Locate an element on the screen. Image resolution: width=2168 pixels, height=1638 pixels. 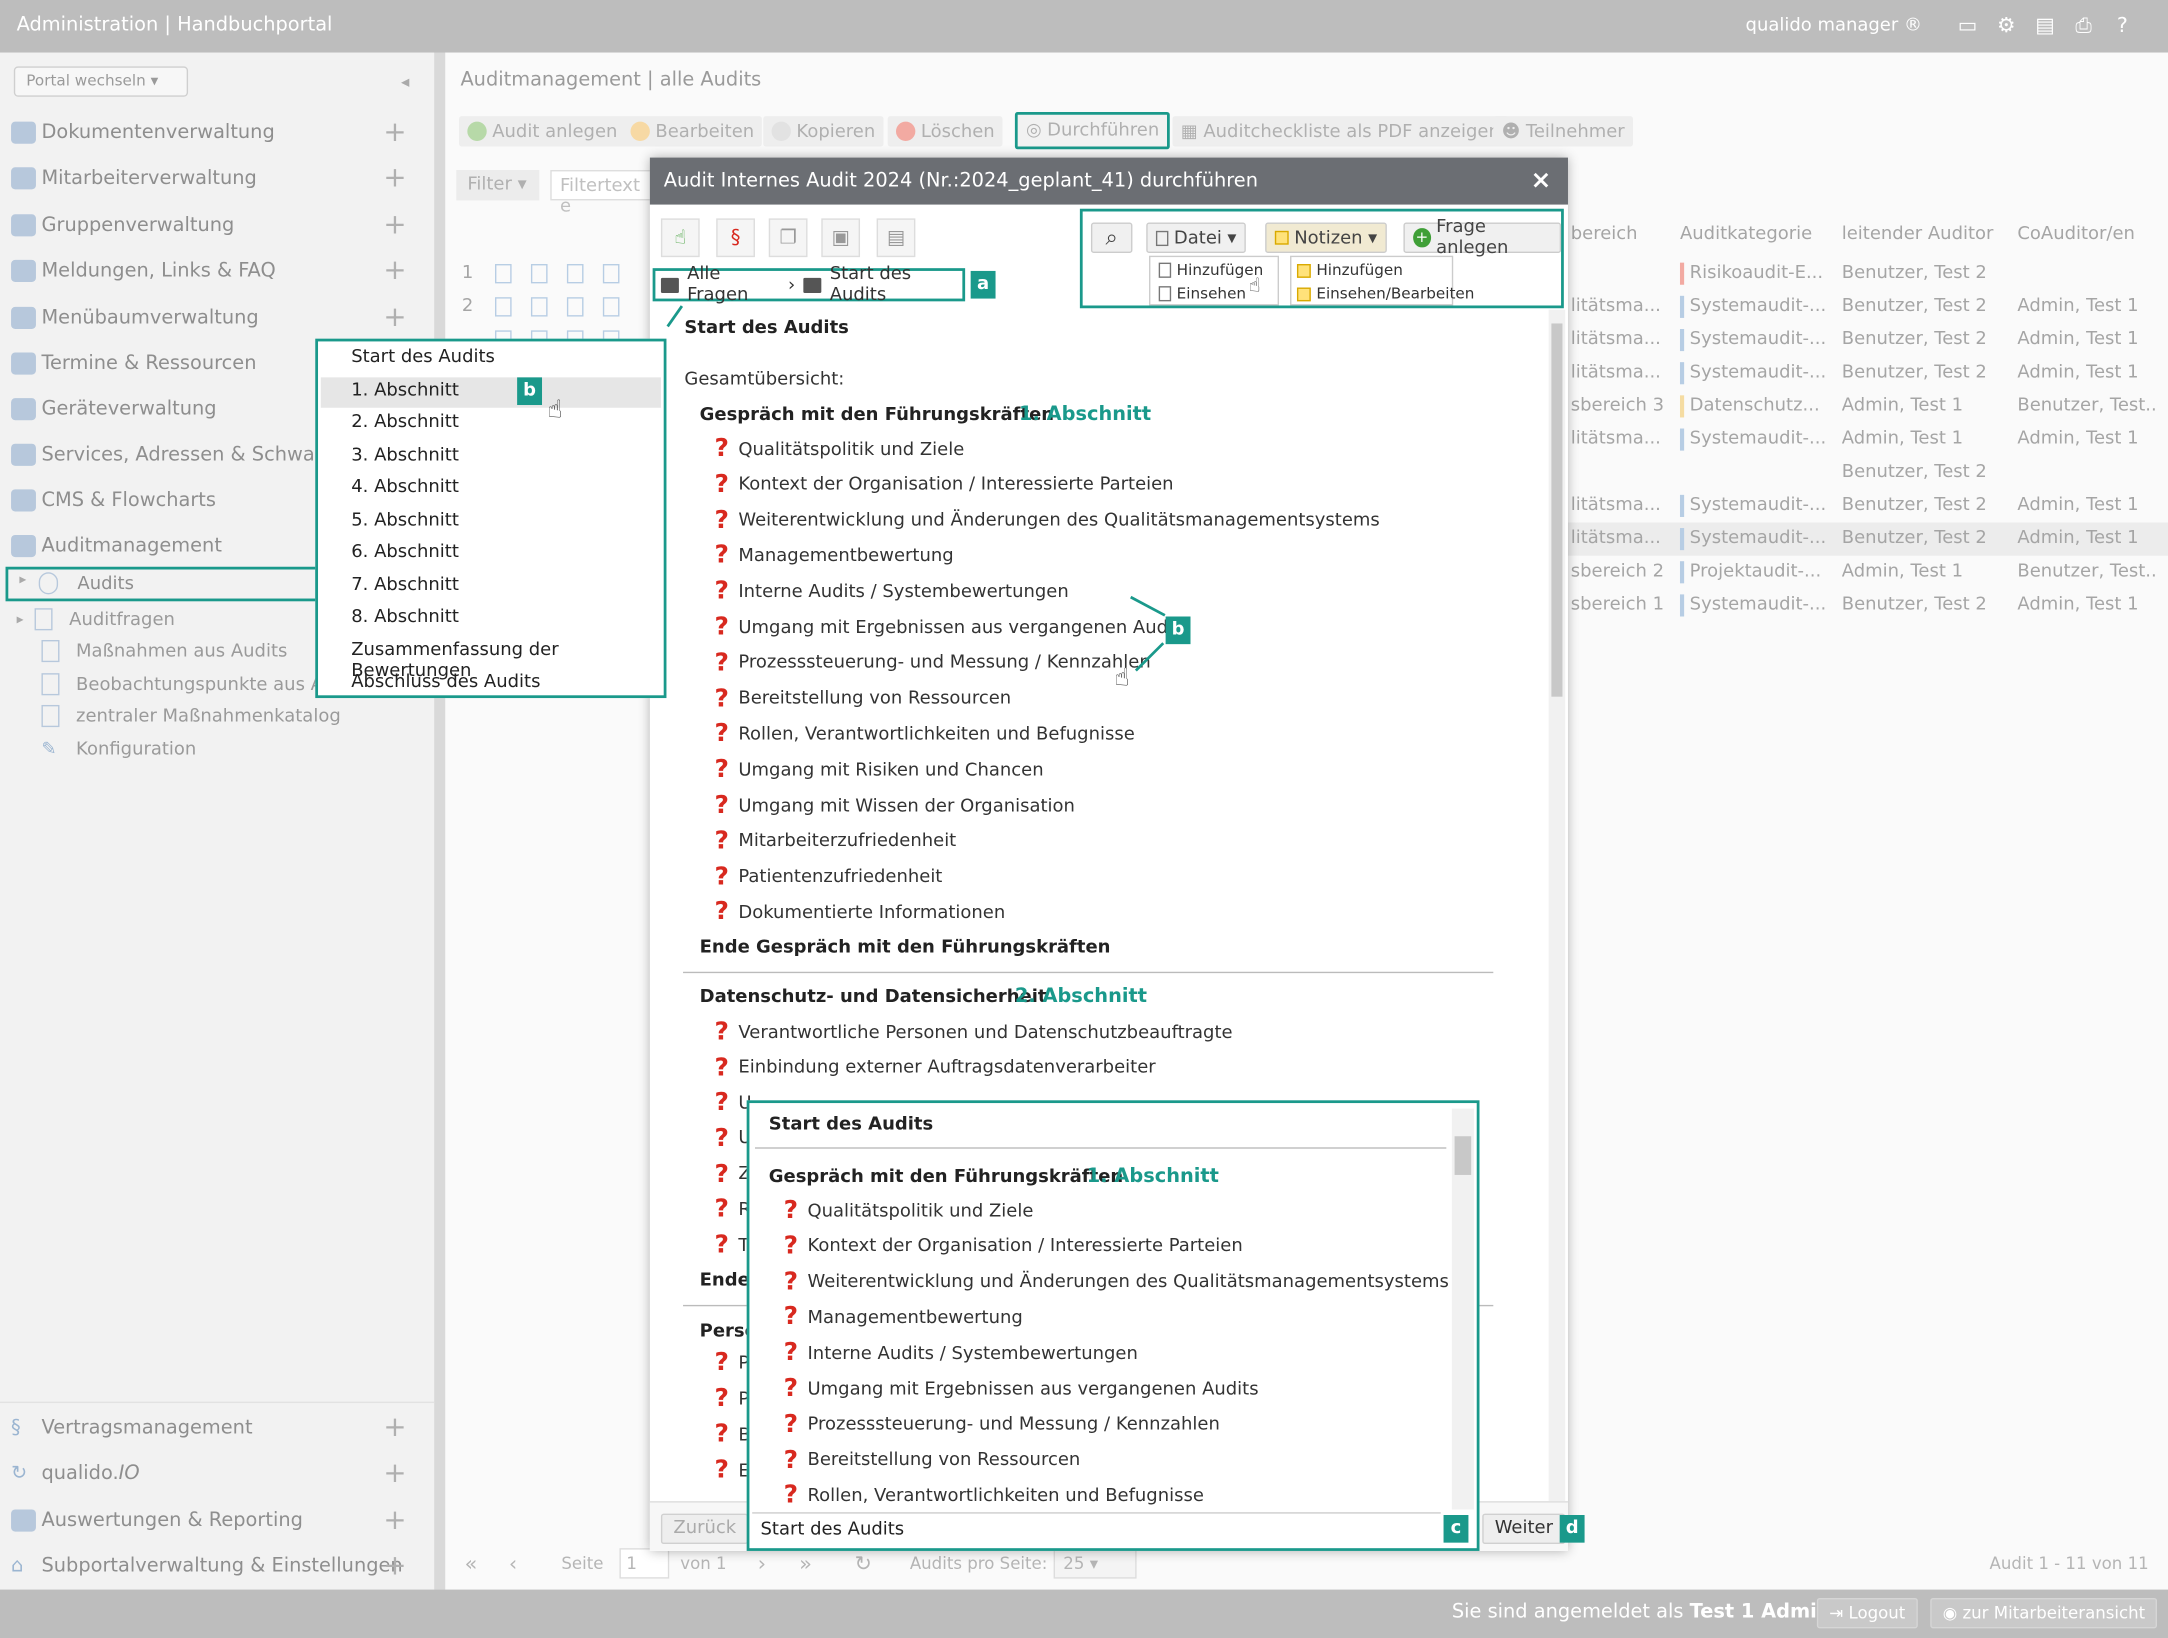
help-icon: ? is located at coordinates (2122, 24).